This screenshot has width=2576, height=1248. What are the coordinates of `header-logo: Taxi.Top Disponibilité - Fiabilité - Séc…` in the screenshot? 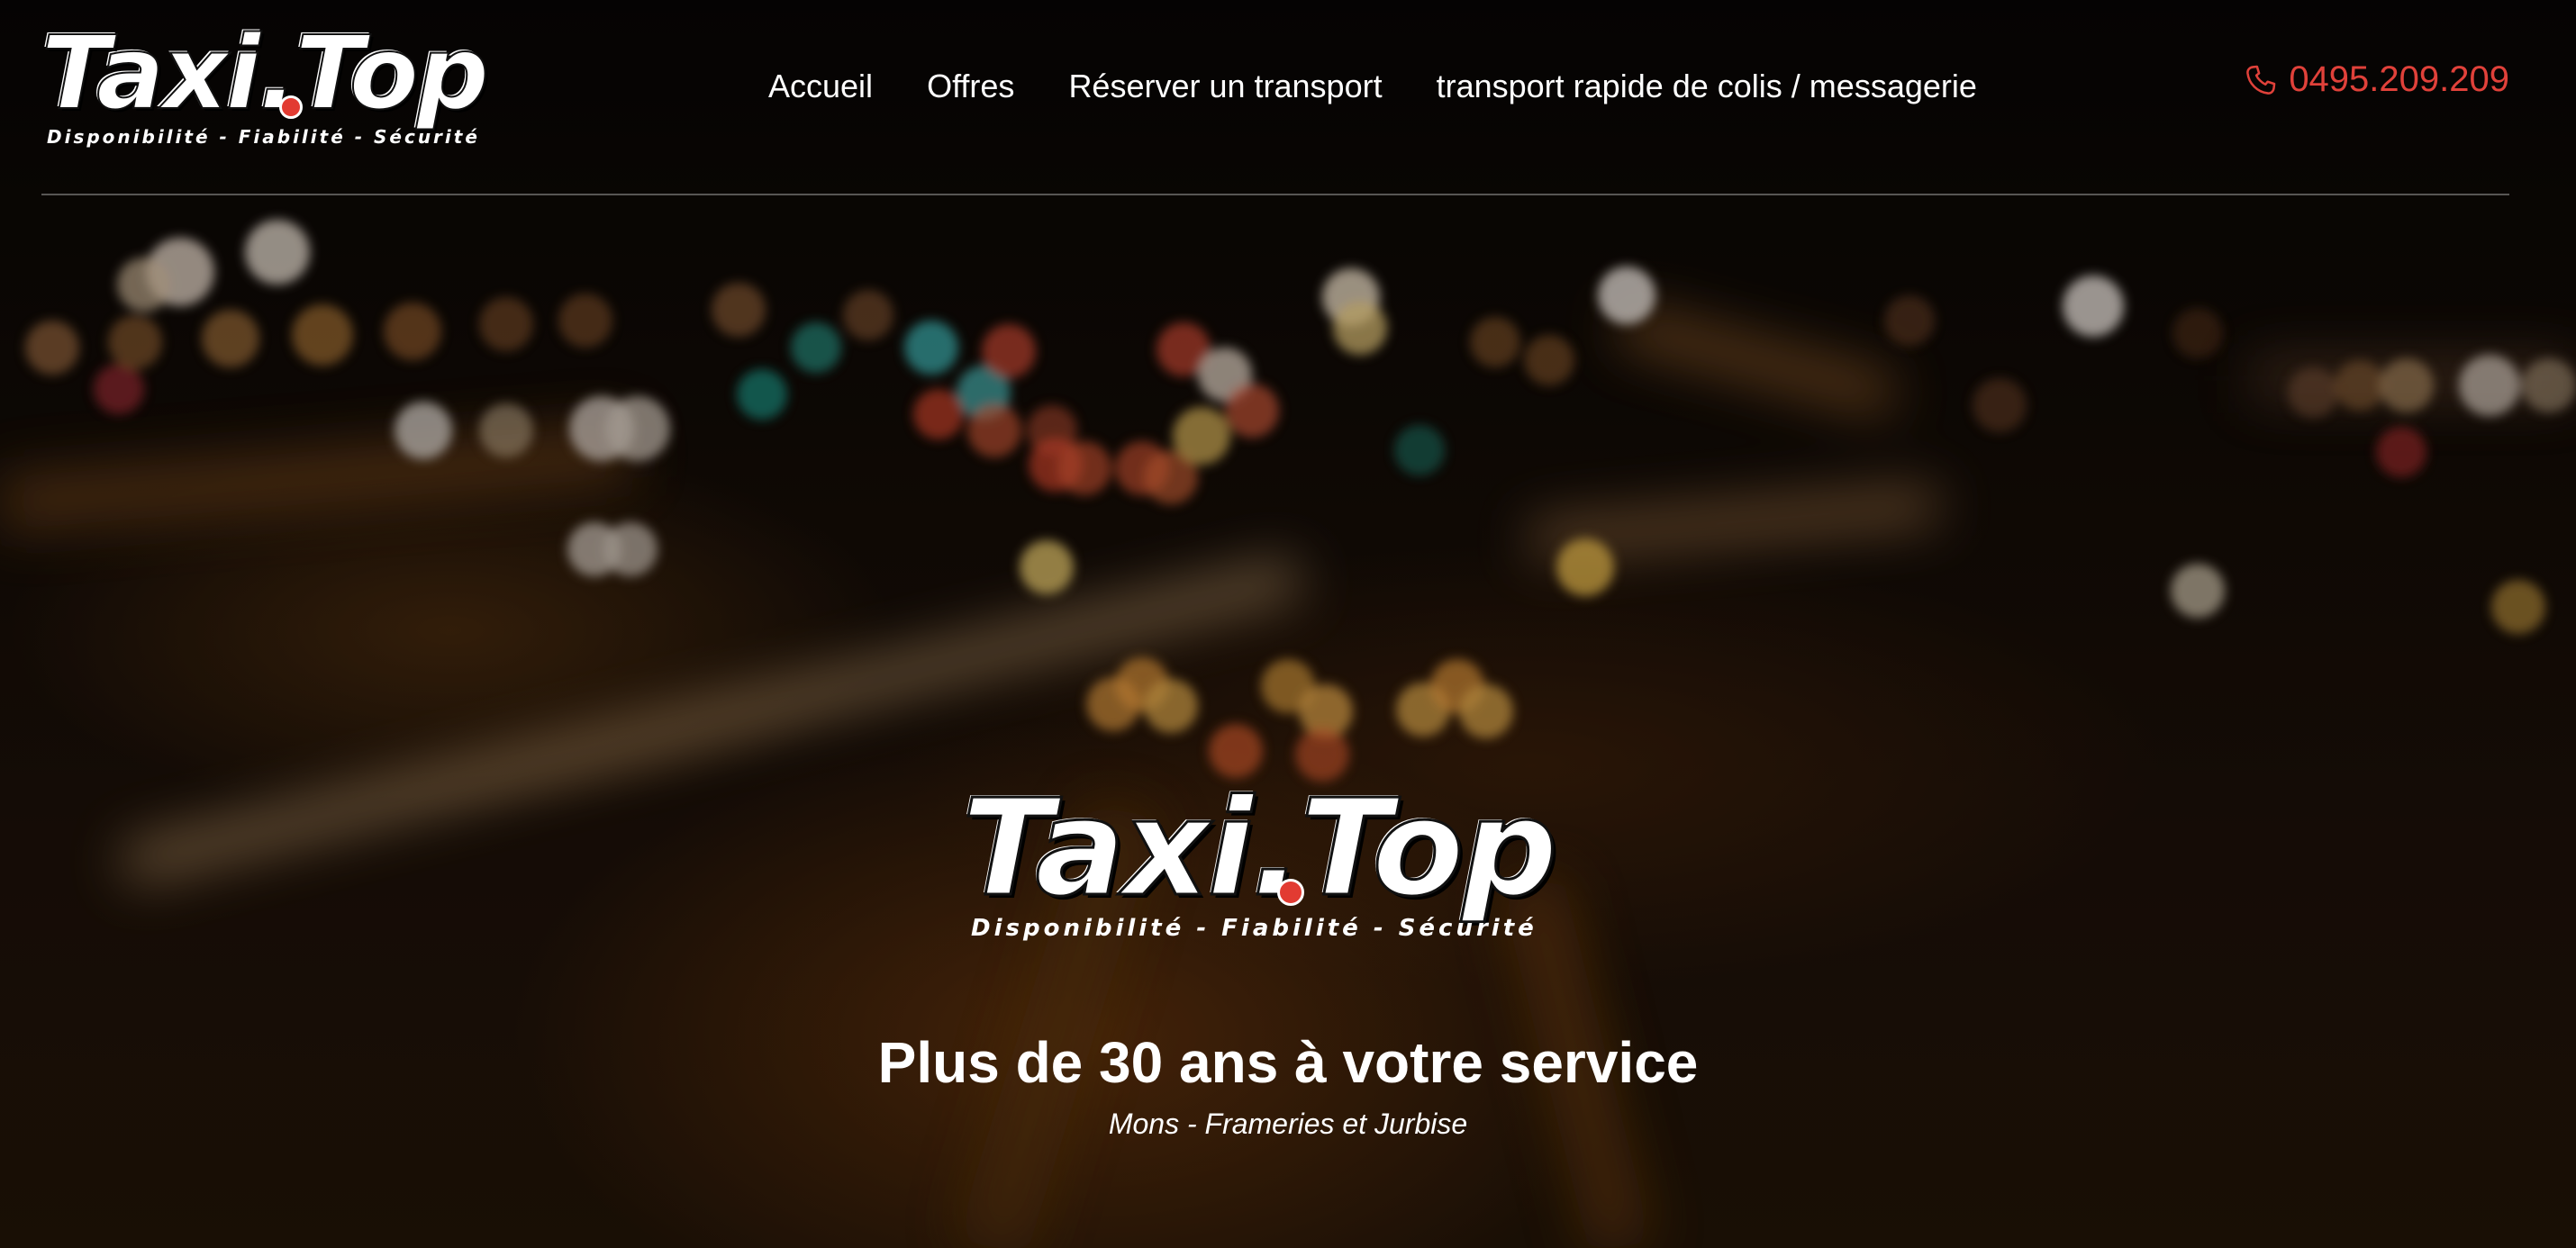 It's located at (287, 84).